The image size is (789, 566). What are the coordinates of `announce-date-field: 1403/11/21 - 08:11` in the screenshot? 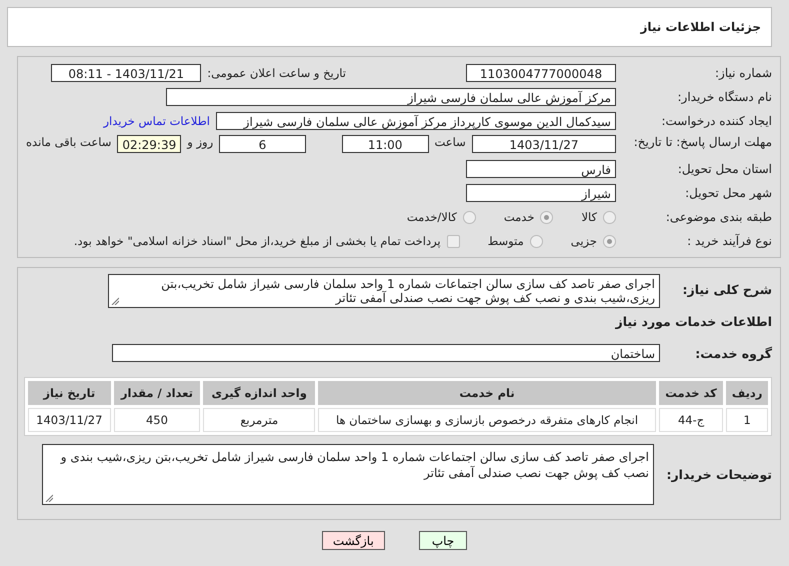 It's located at (126, 73).